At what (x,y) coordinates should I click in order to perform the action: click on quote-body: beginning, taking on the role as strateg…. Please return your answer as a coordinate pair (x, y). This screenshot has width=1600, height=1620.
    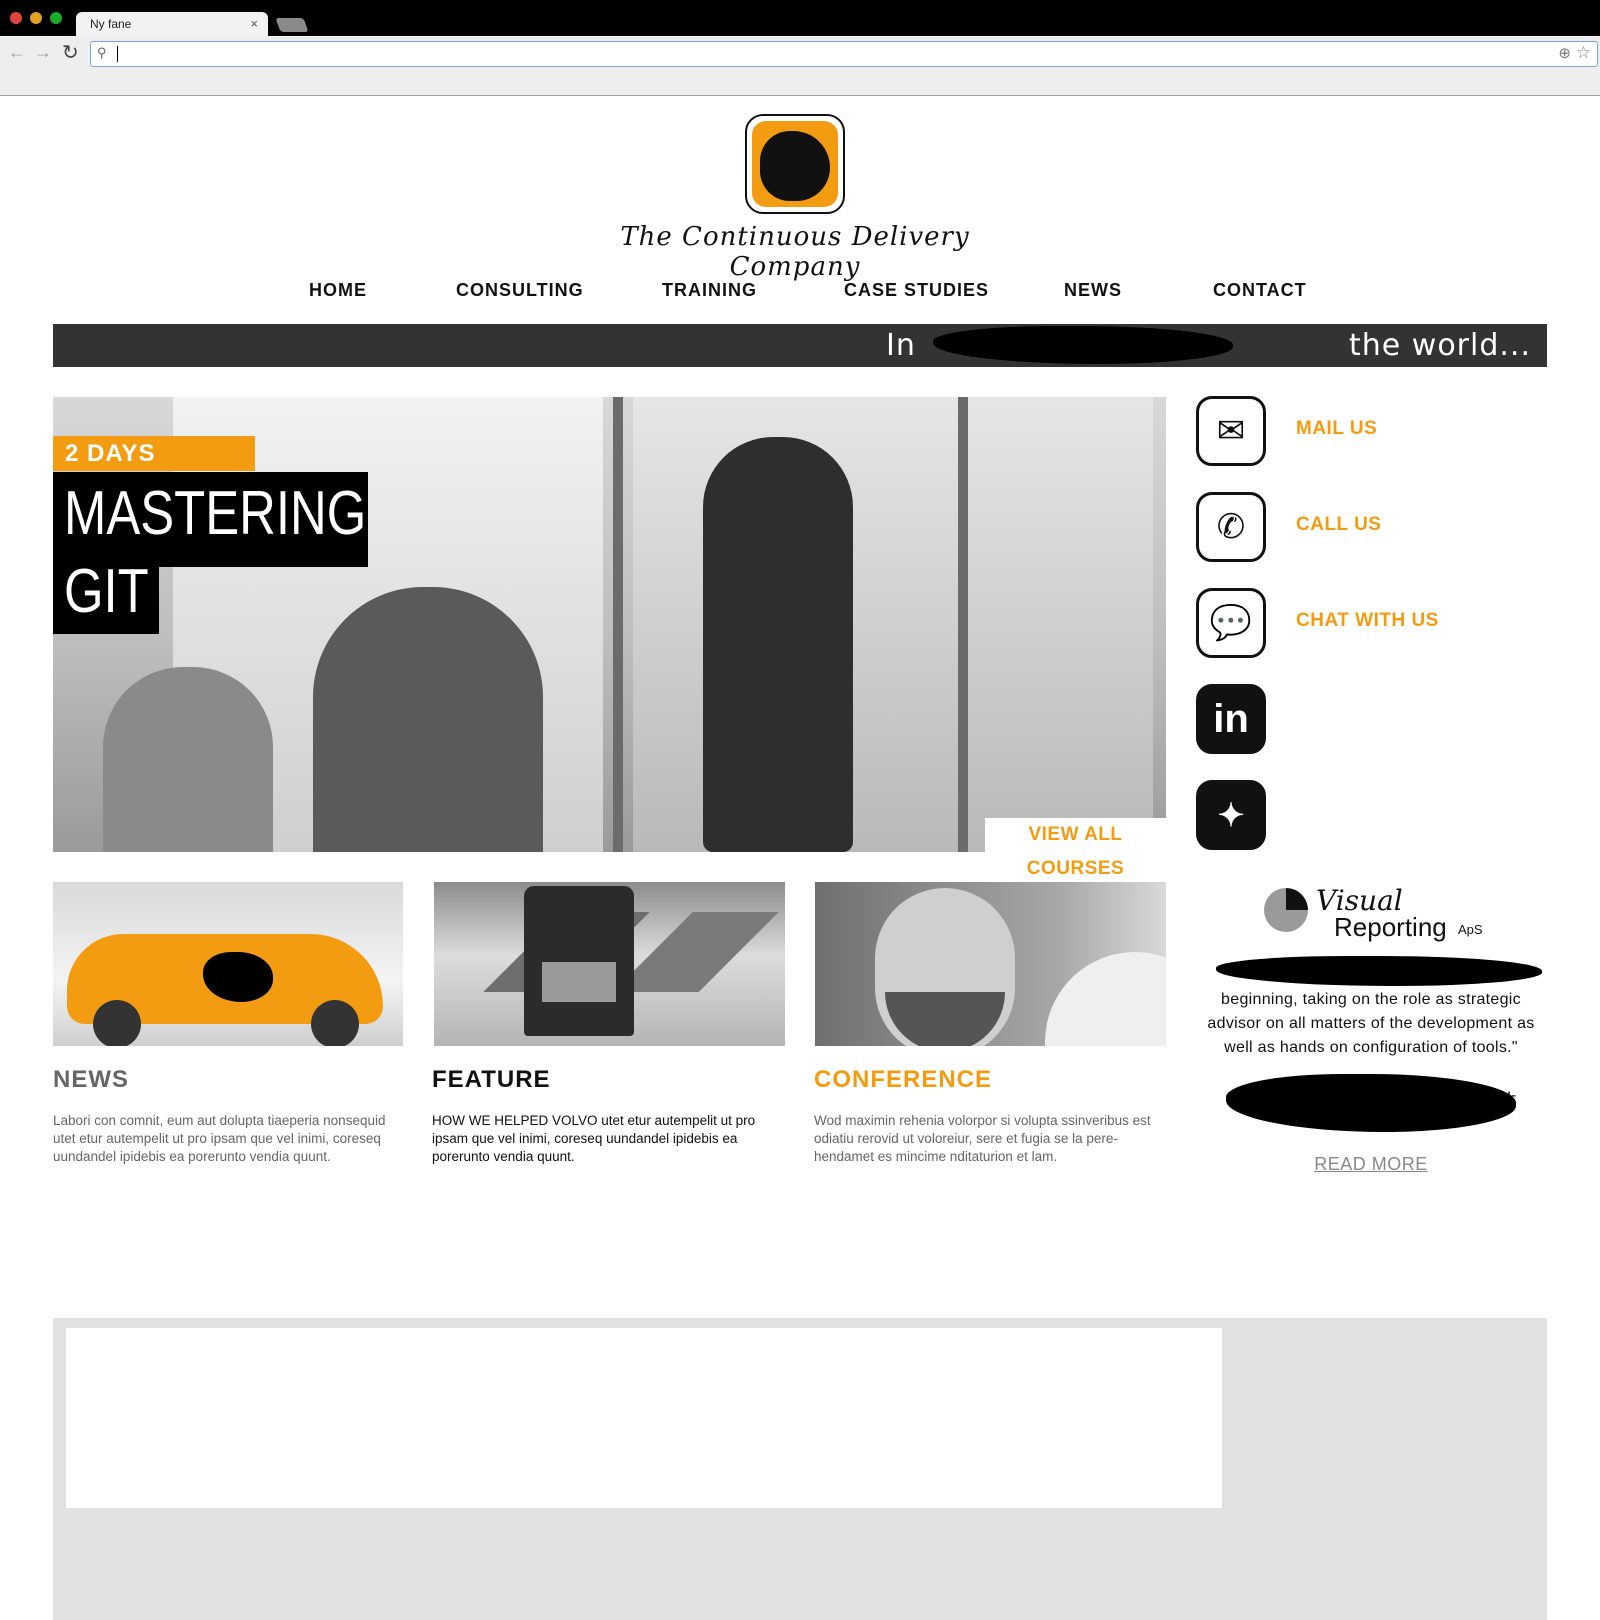
    Looking at the image, I should click on (1371, 1023).